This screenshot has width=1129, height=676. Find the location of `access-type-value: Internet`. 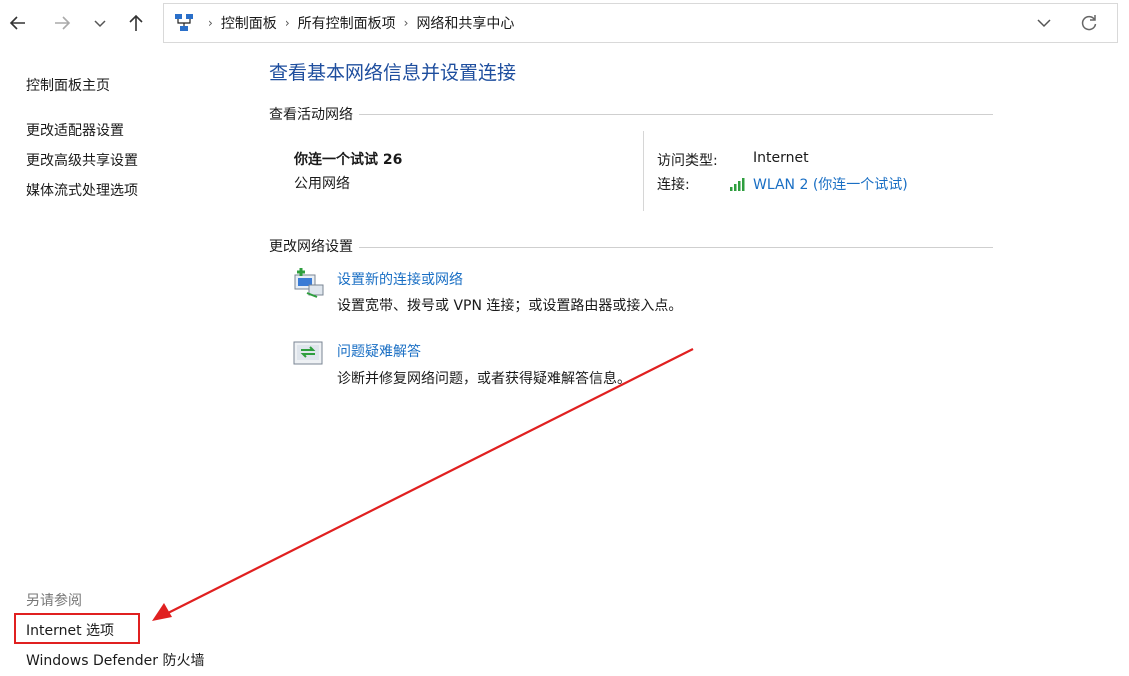

access-type-value: Internet is located at coordinates (781, 158).